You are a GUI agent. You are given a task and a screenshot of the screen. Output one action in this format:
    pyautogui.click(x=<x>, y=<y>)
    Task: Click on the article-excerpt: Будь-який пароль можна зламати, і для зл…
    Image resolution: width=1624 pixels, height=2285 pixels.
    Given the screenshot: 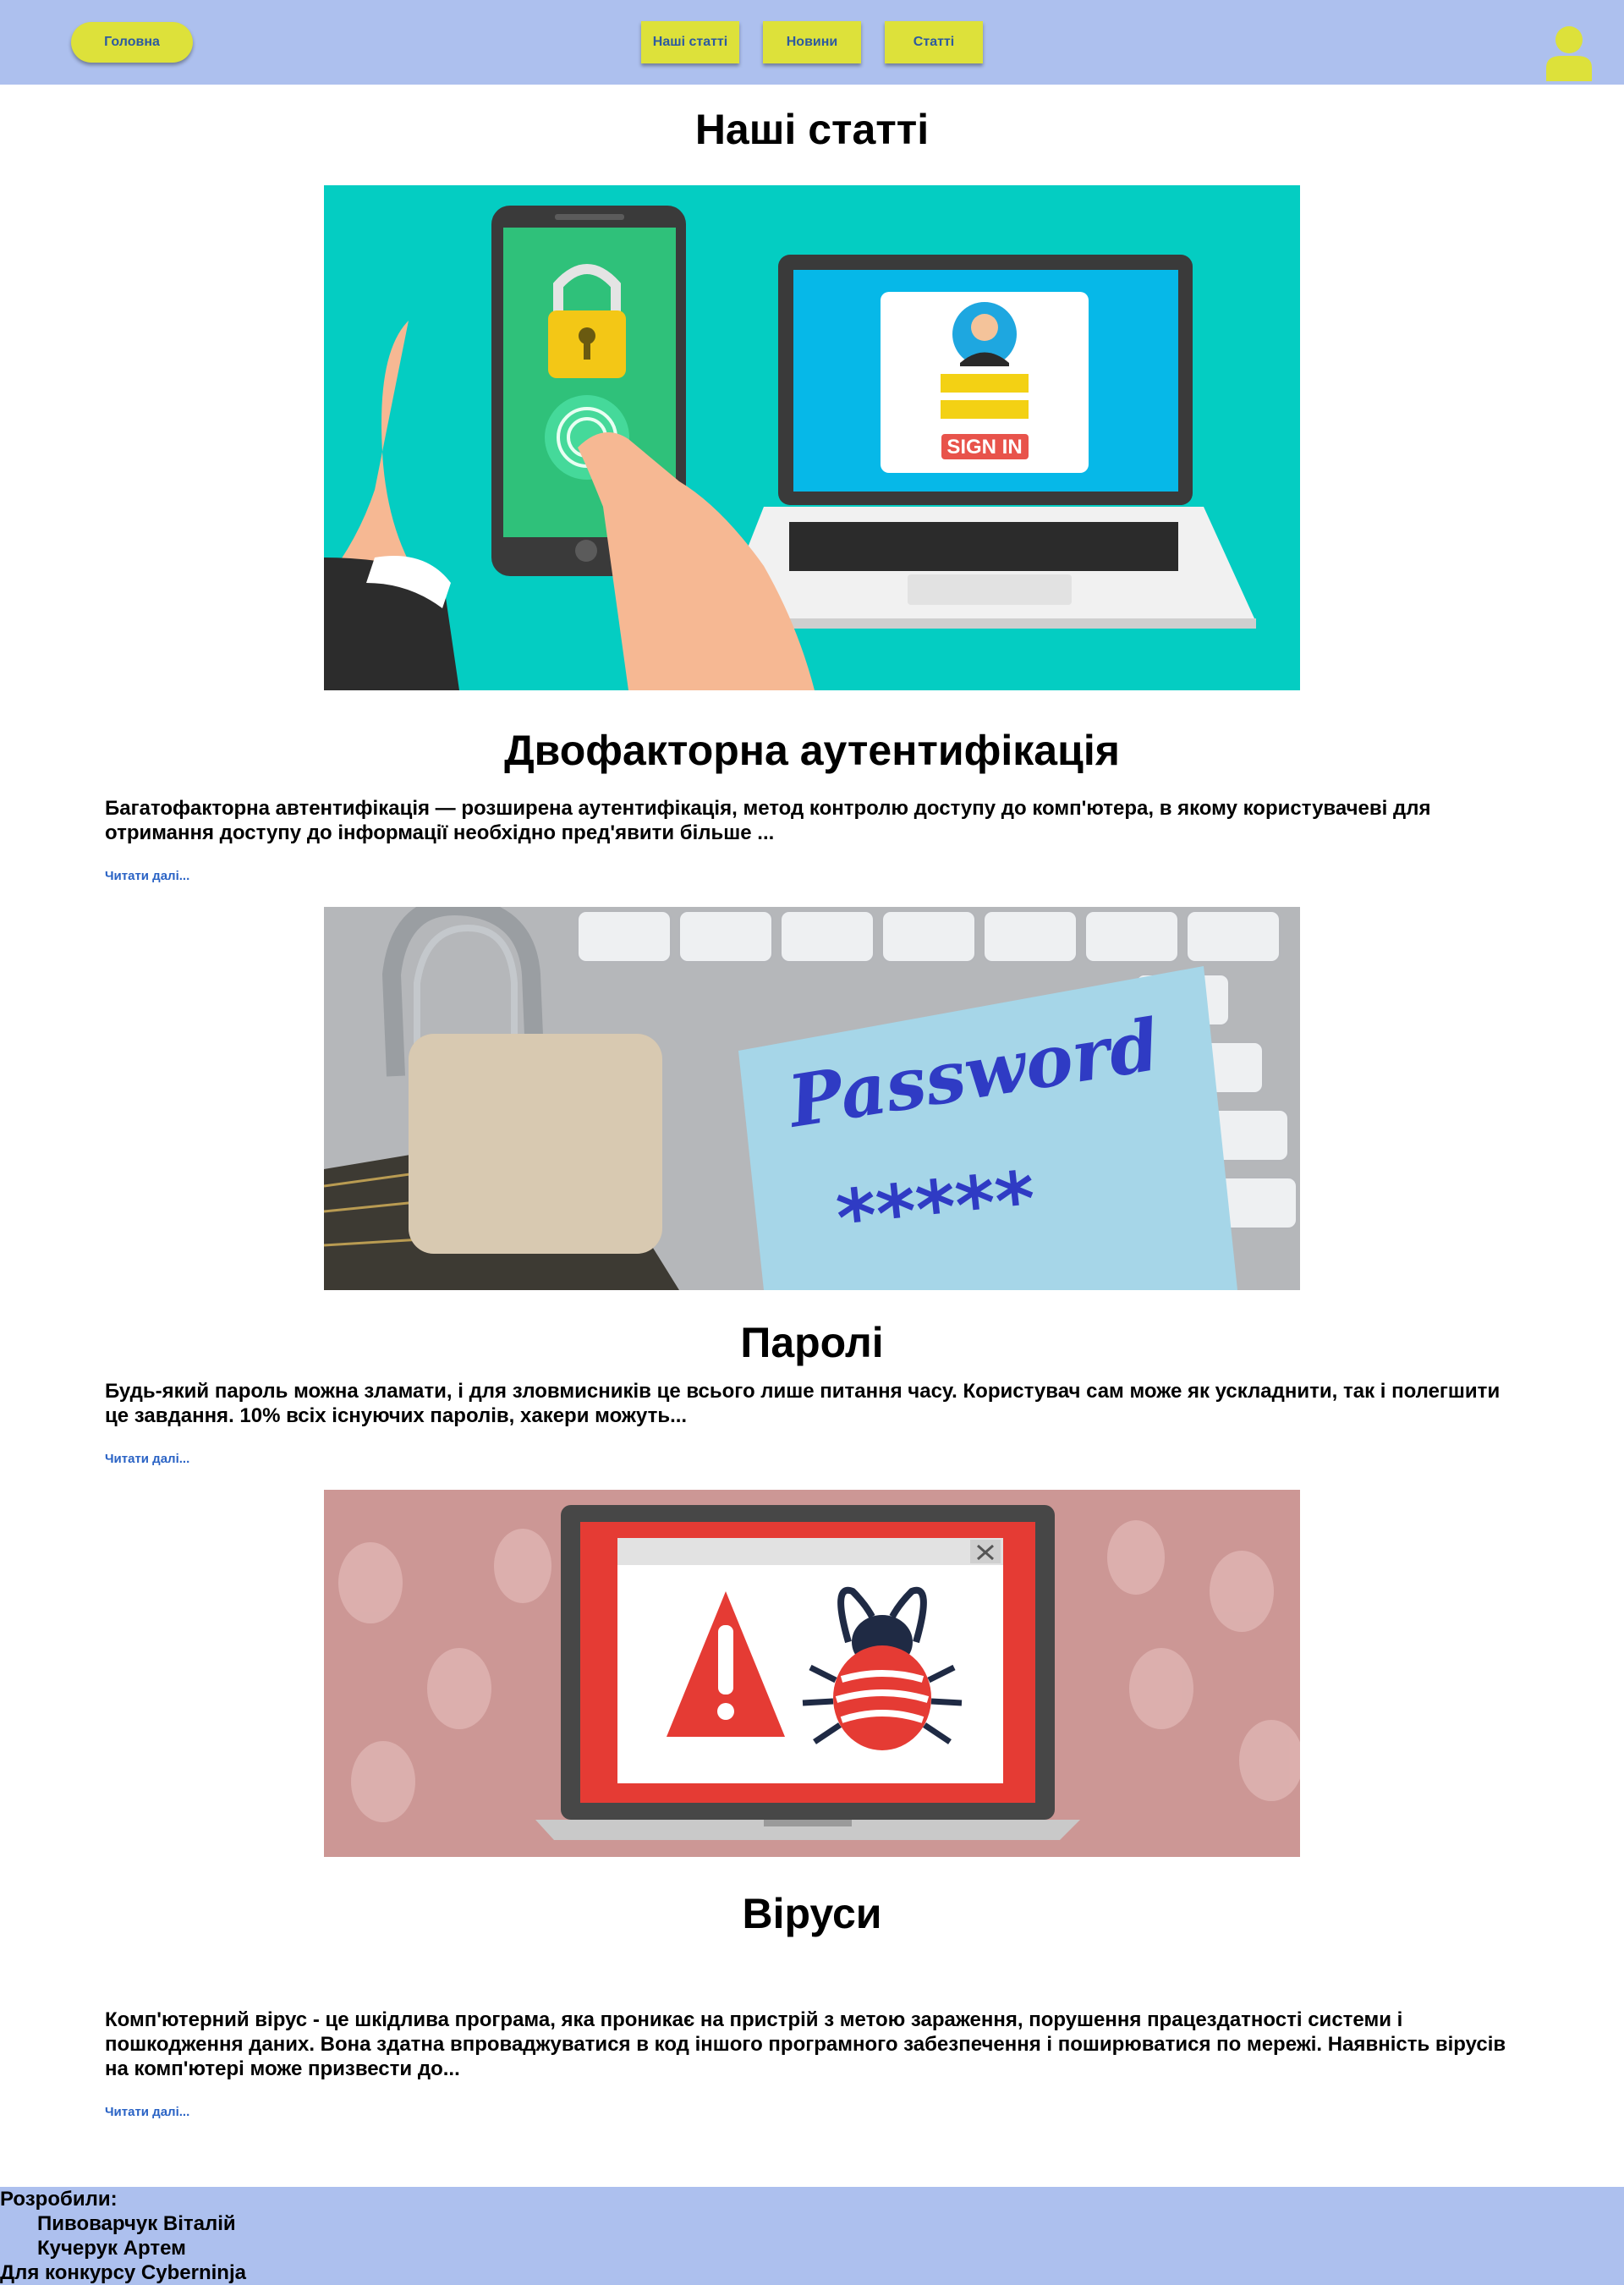 What is the action you would take?
    pyautogui.click(x=803, y=1403)
    